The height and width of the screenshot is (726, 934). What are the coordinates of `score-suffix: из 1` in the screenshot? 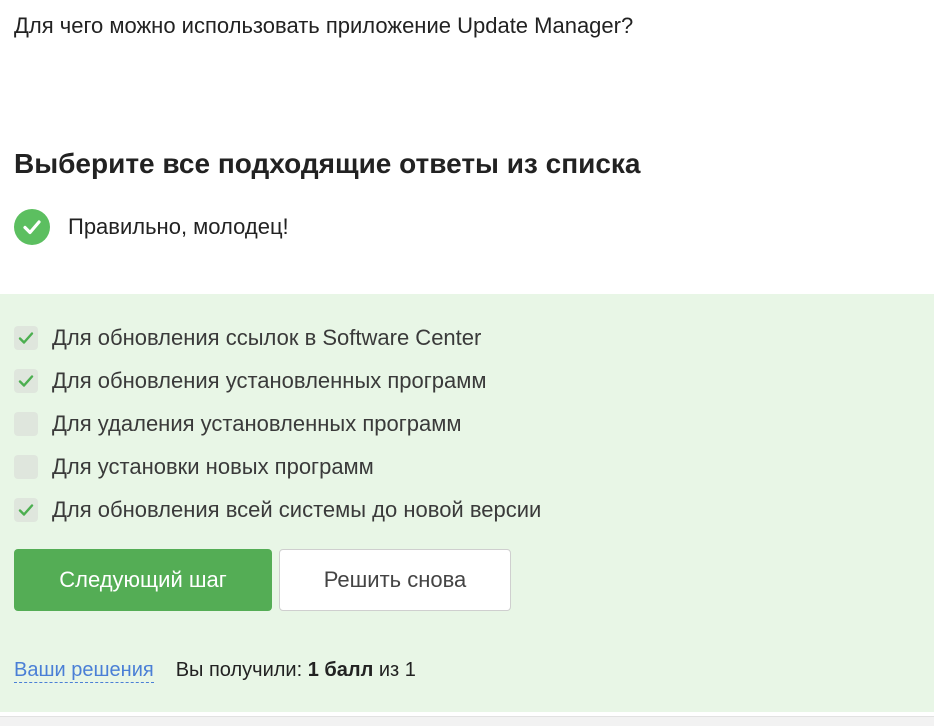 It's located at (397, 670).